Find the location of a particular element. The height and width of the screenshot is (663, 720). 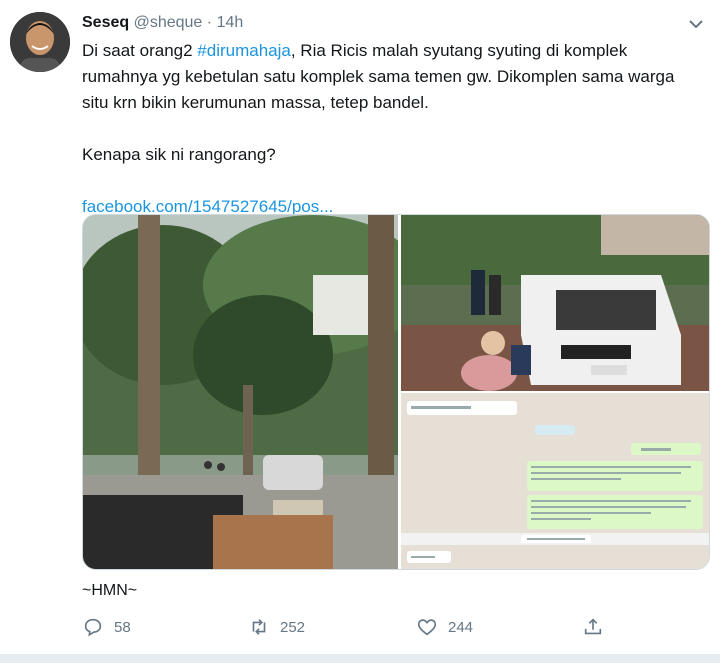

photo-car is located at coordinates (555, 303).